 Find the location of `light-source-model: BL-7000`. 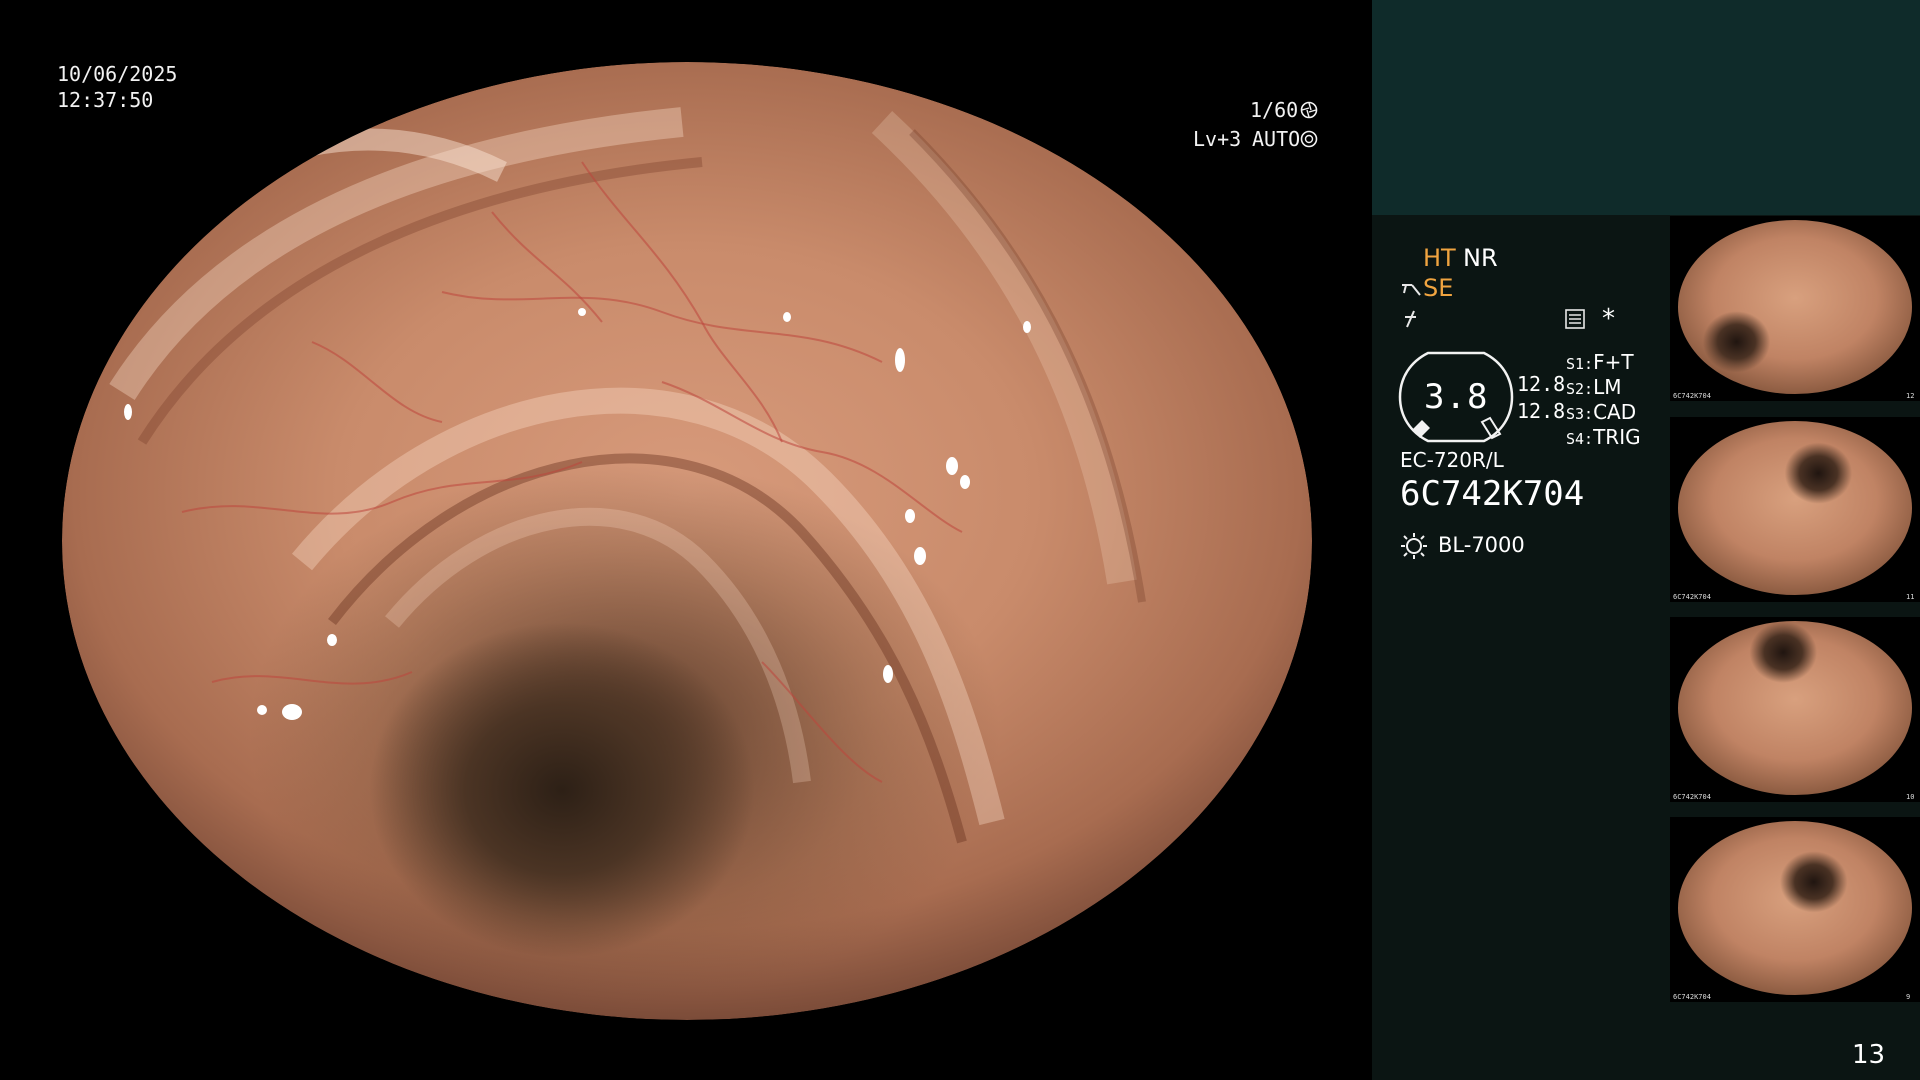

light-source-model: BL-7000 is located at coordinates (1481, 545).